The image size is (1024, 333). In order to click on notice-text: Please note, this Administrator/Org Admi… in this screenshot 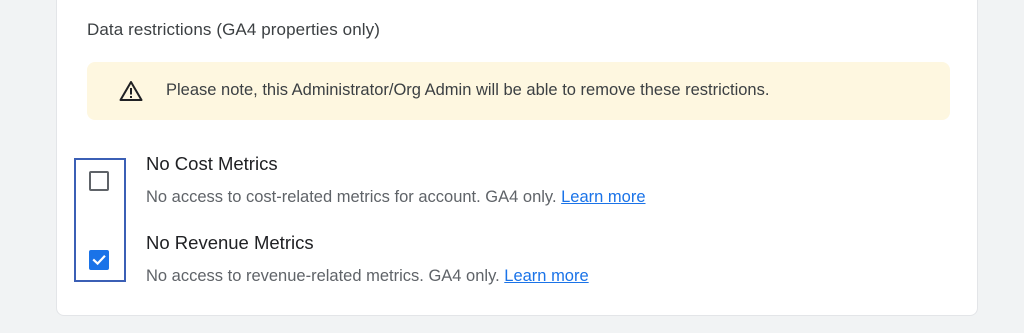, I will do `click(468, 90)`.